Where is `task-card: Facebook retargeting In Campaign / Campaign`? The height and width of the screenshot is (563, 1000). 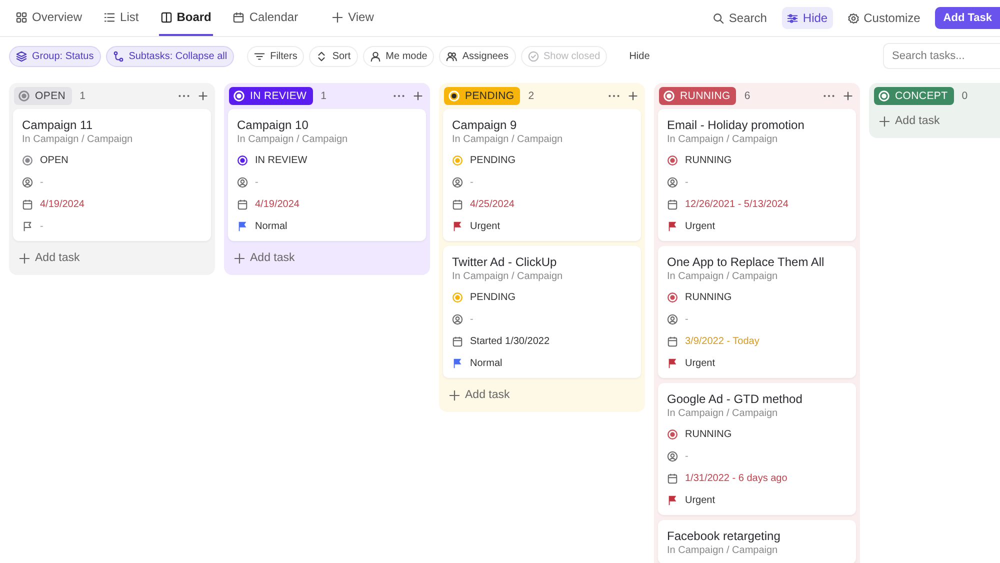
task-card: Facebook retargeting In Campaign / Campaign is located at coordinates (757, 541).